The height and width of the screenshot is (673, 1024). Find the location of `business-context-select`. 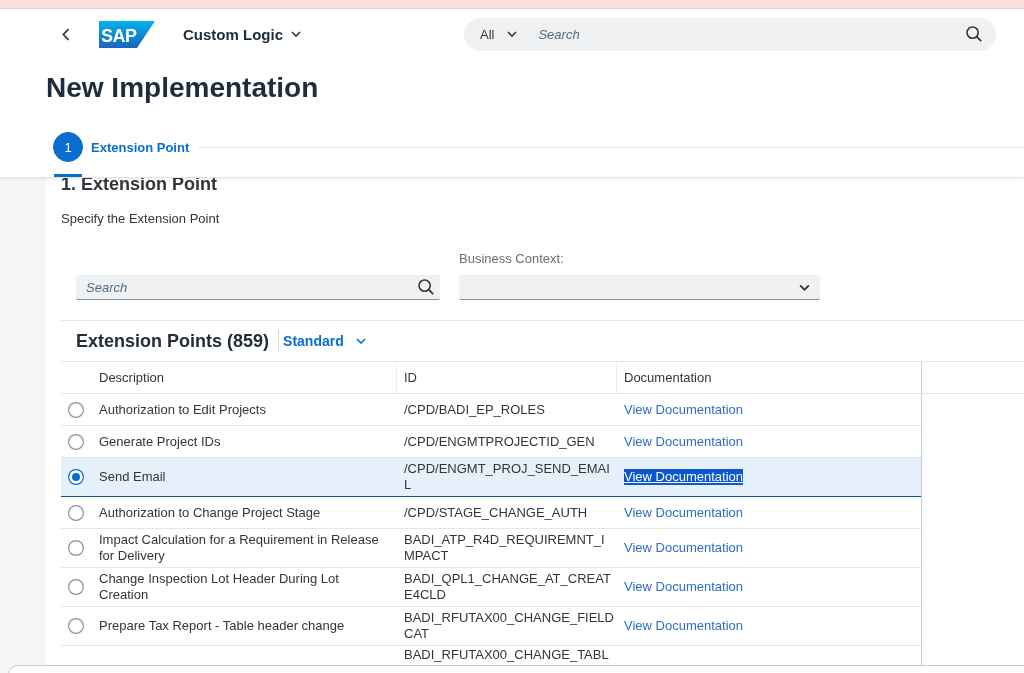

business-context-select is located at coordinates (639, 287).